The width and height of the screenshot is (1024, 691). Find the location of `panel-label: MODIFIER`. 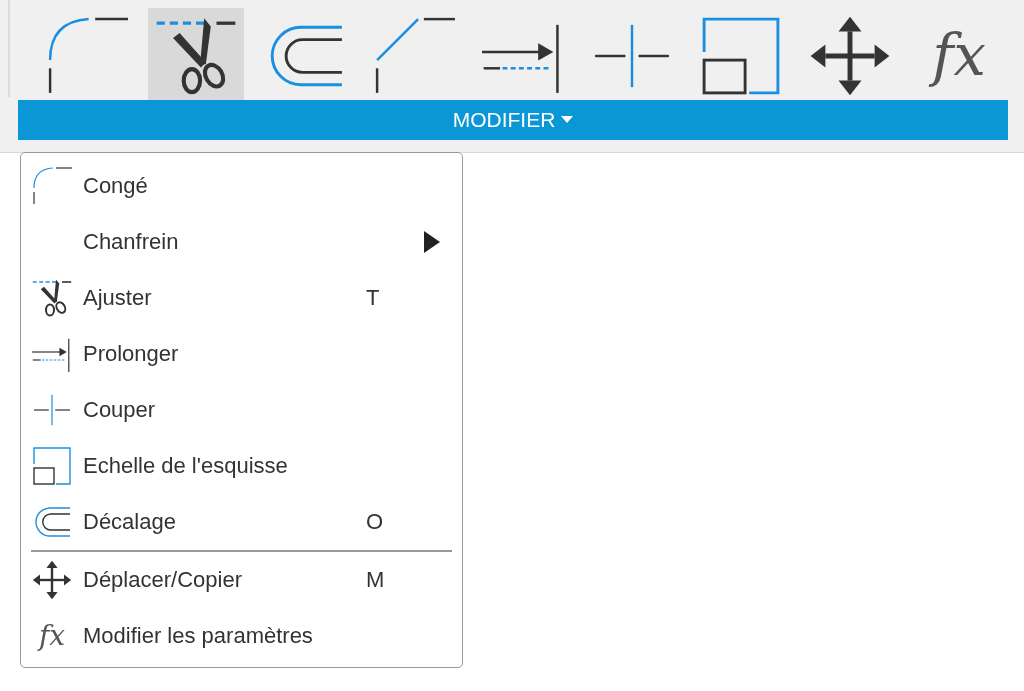

panel-label: MODIFIER is located at coordinates (504, 120).